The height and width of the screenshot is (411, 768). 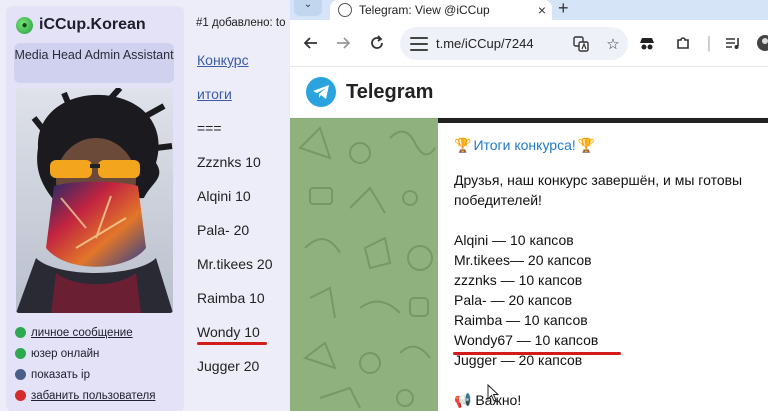 I want to click on post-line: Raimba 10, so click(x=231, y=298).